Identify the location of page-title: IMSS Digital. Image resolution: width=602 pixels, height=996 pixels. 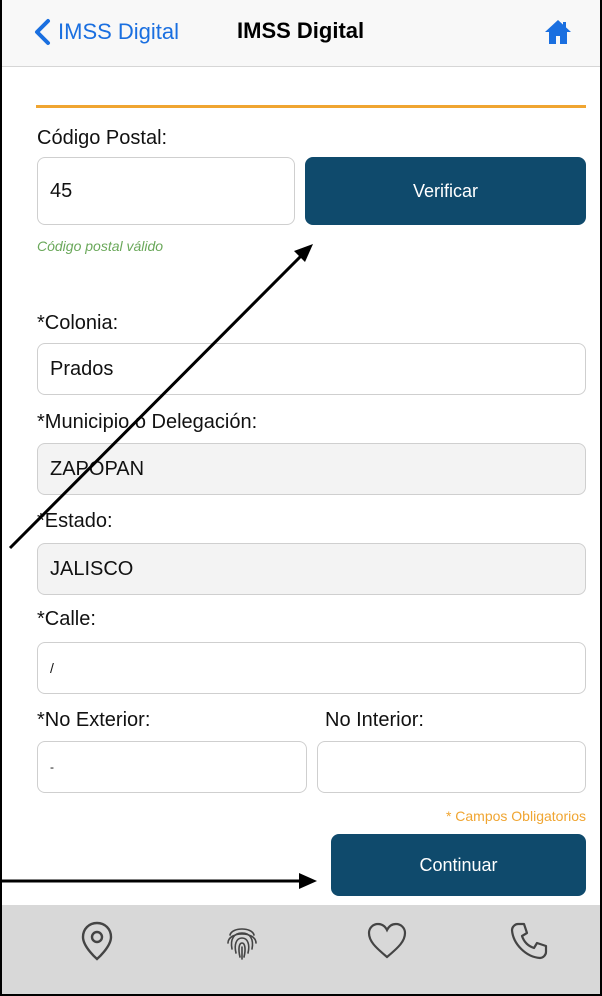
(301, 30).